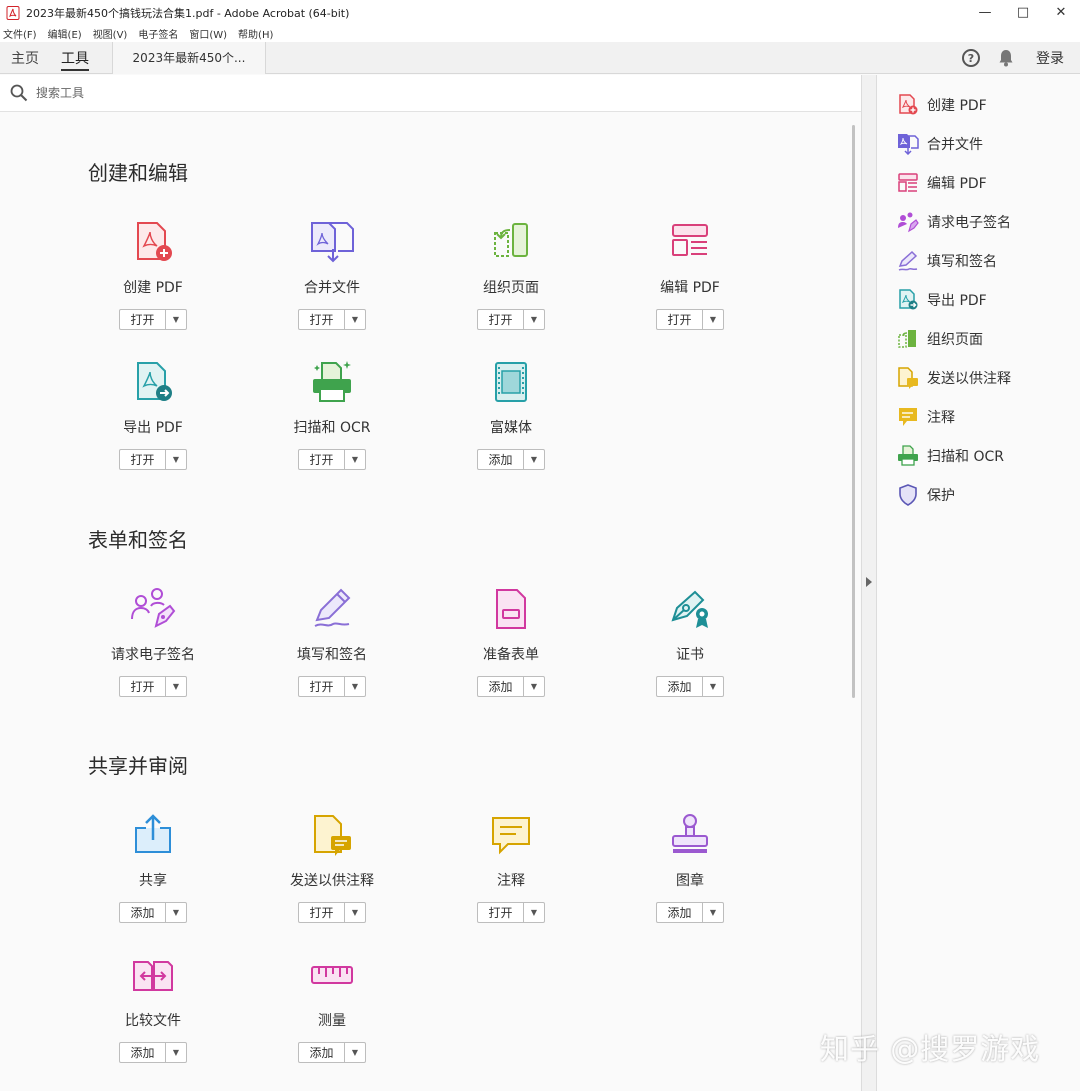 The width and height of the screenshot is (1080, 1091). Describe the element at coordinates (332, 835) in the screenshot. I see `send-comment-icon` at that location.